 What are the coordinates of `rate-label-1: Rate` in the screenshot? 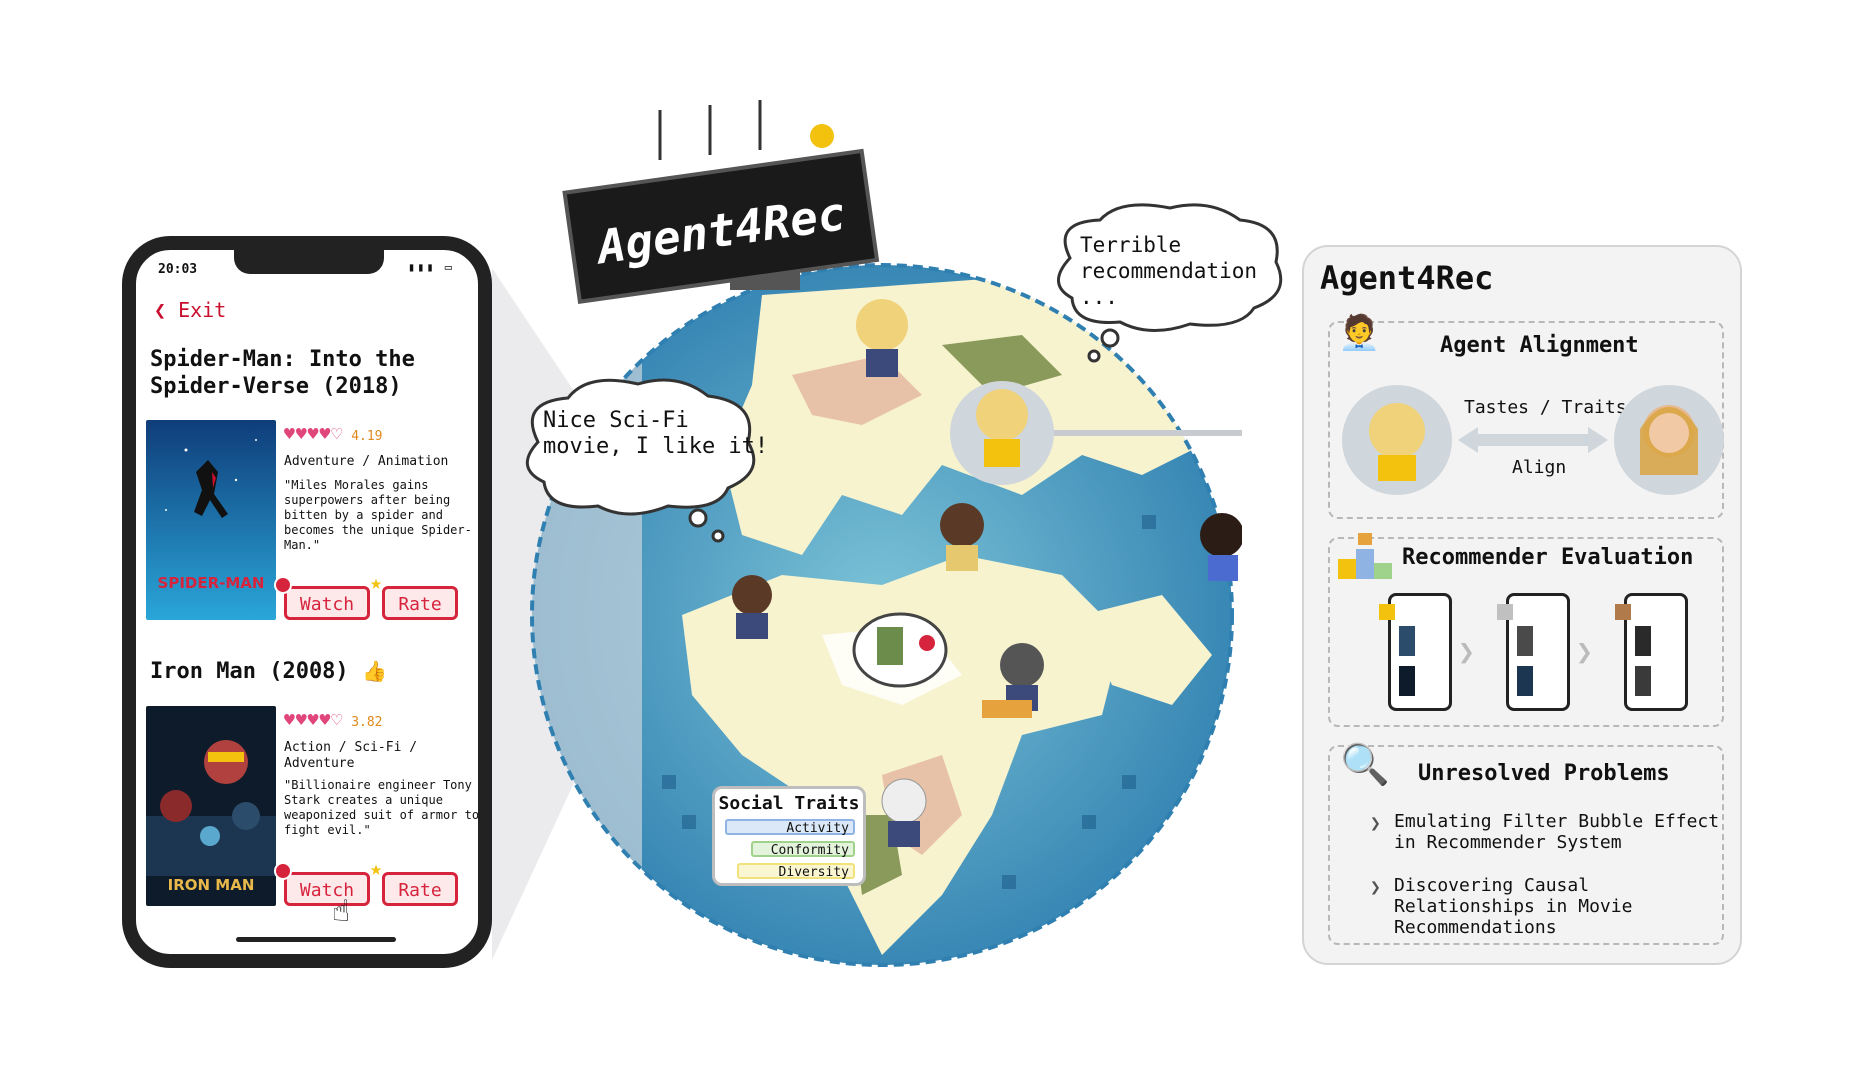 It's located at (420, 604).